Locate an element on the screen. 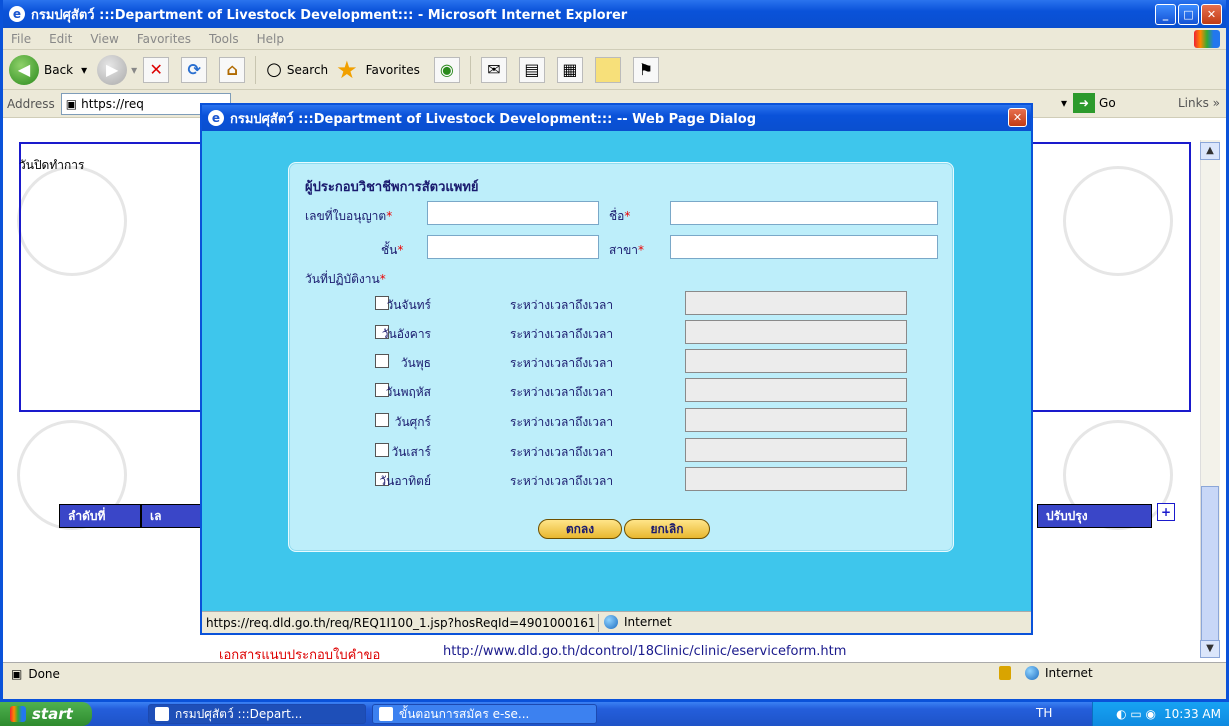 The width and height of the screenshot is (1229, 726). class-input is located at coordinates (513, 247).